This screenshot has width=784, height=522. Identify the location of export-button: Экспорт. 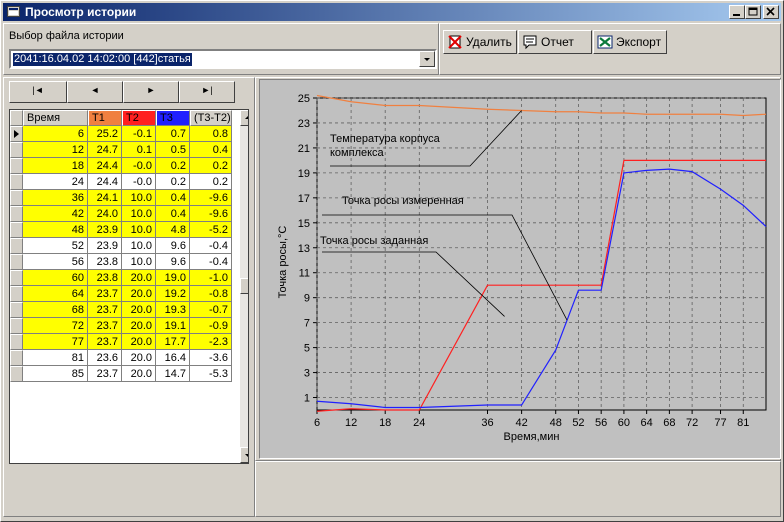
(630, 42).